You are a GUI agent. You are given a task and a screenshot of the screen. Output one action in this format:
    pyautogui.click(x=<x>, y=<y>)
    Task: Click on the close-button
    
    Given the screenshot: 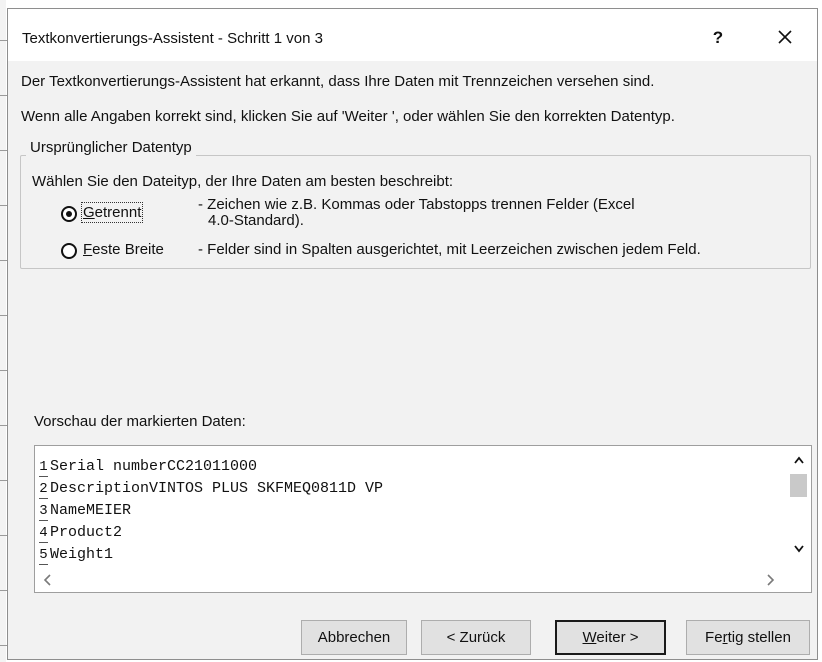 What is the action you would take?
    pyautogui.click(x=785, y=37)
    